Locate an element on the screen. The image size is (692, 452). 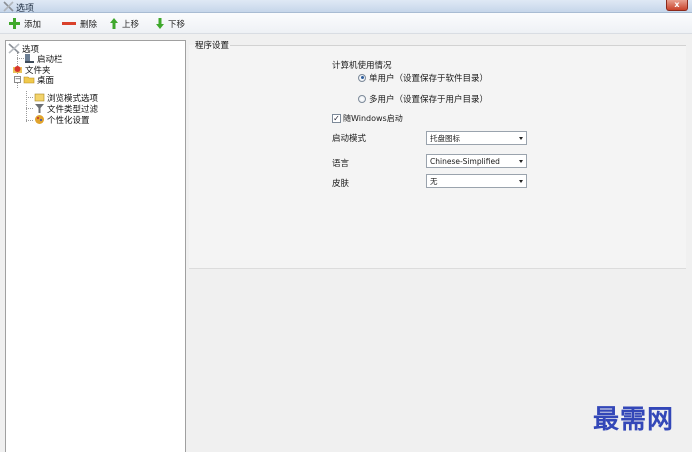
tree-item-browse-mode: 浏览模式选项 is located at coordinates (66, 98).